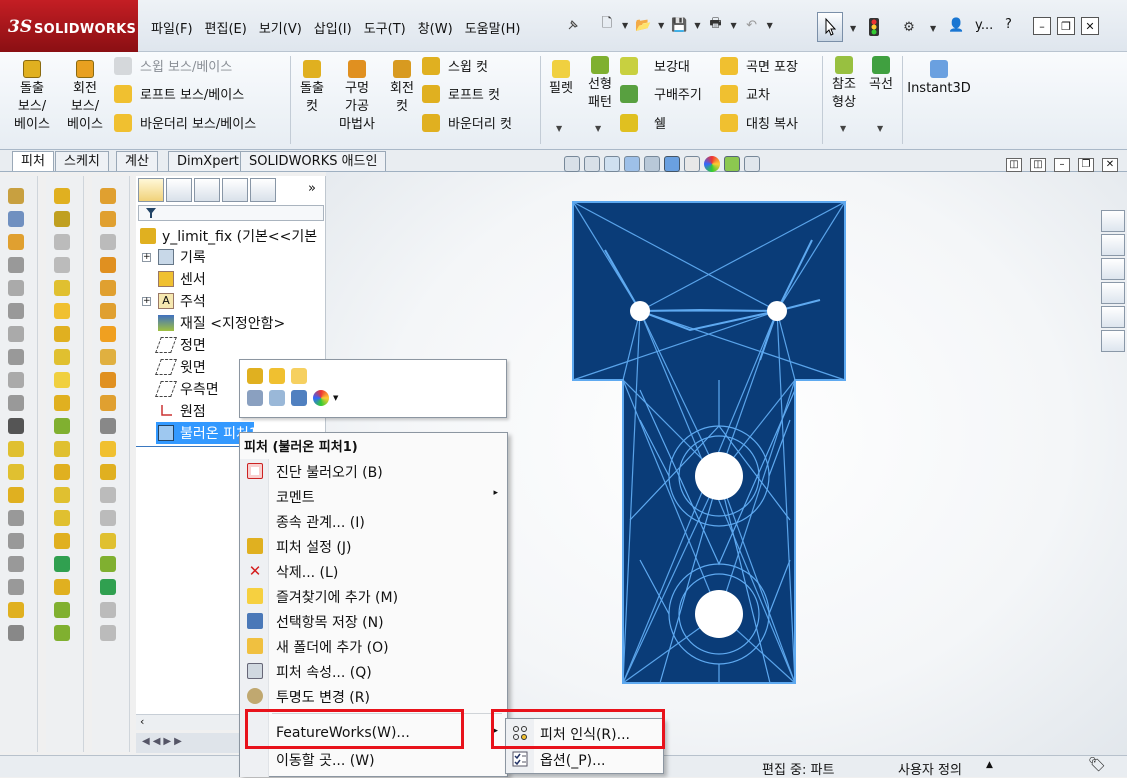 The image size is (1127, 778). Describe the element at coordinates (313, 161) in the screenshot. I see `tab-addins: SOLIDWORKS 애드인` at that location.